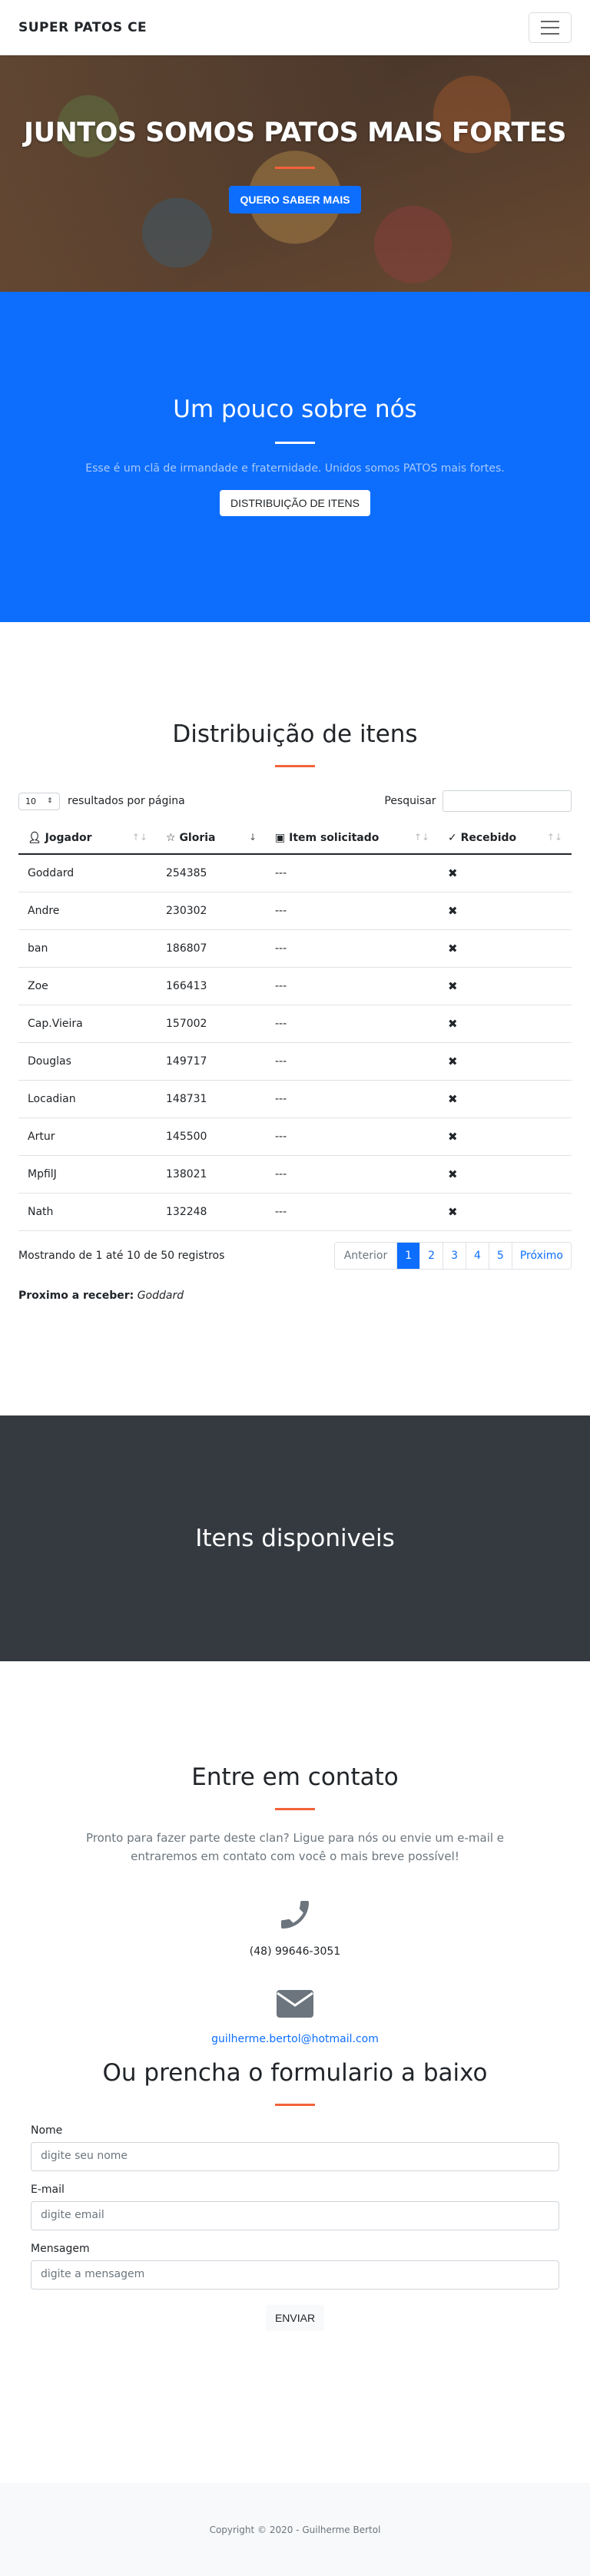  Describe the element at coordinates (87, 873) in the screenshot. I see `cell-player: Goddard` at that location.